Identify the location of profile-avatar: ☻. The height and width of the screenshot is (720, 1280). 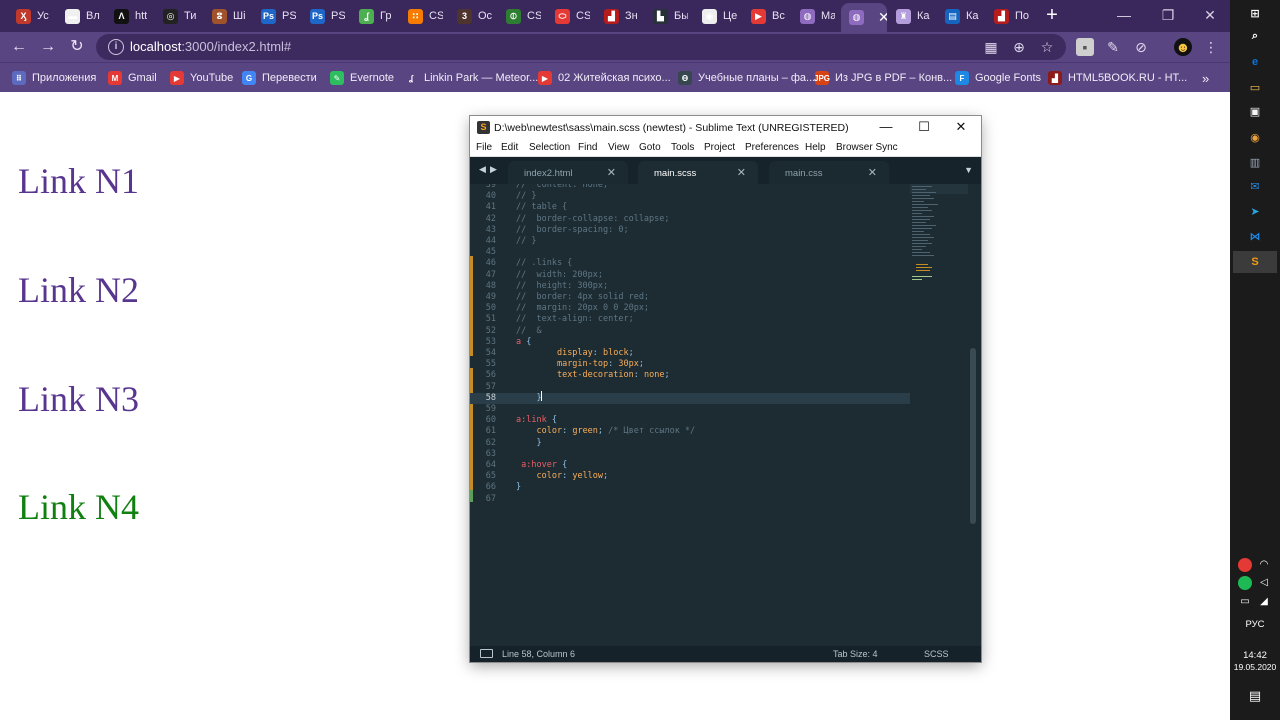
(1183, 47).